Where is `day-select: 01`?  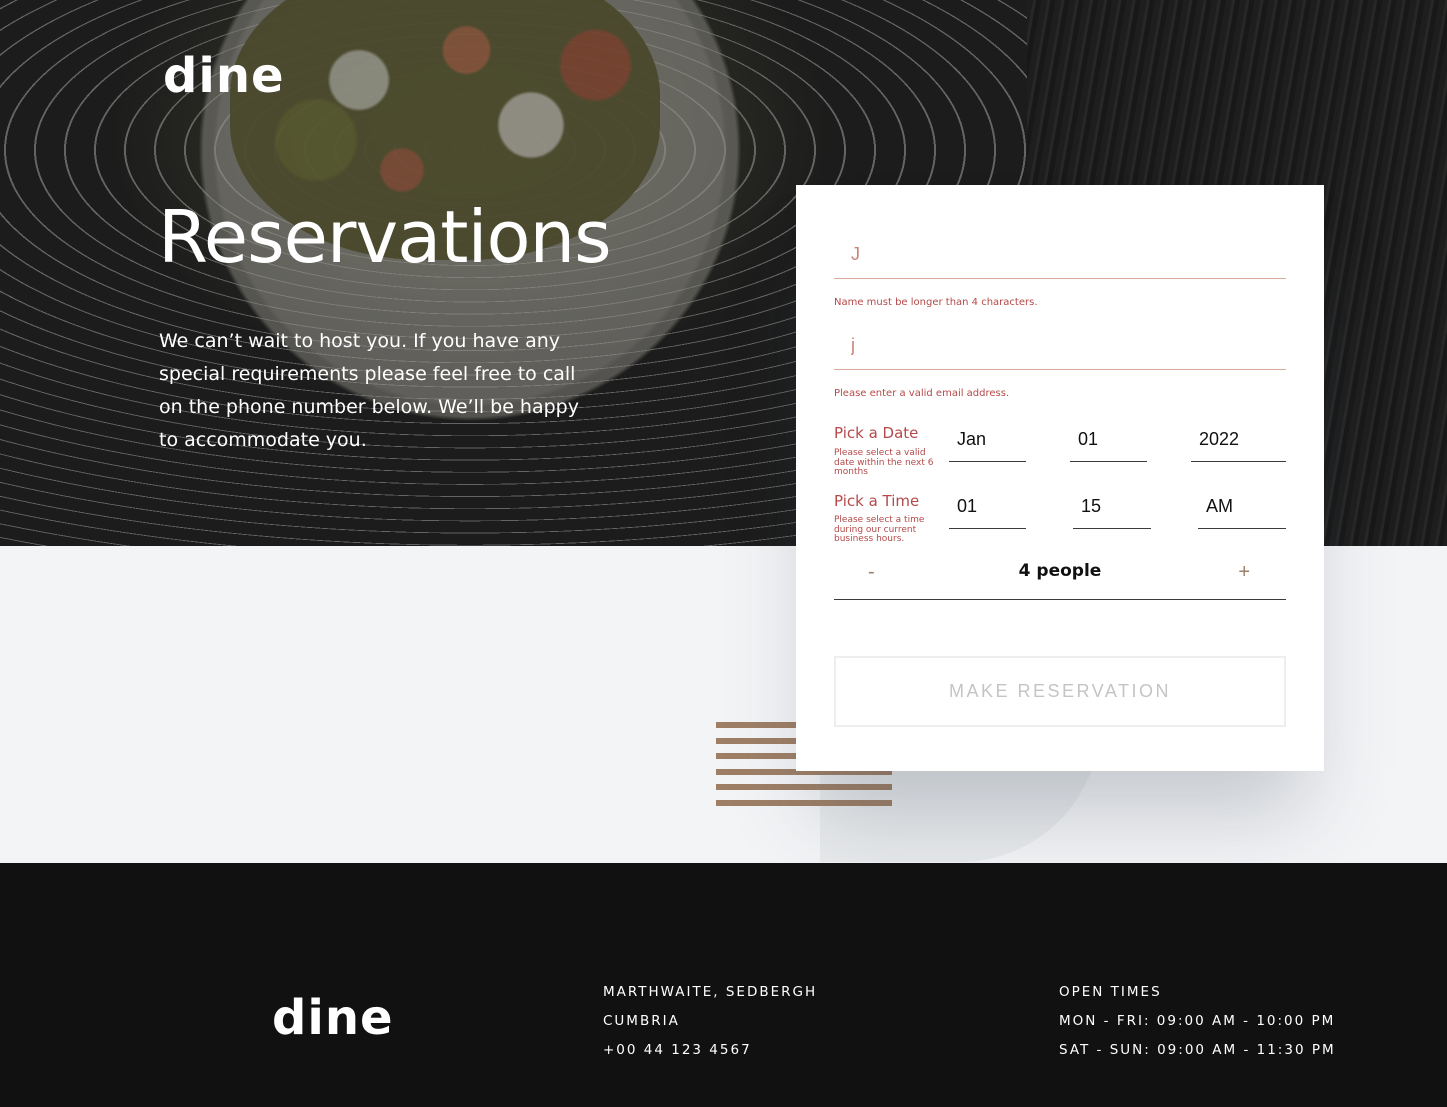 day-select: 01 is located at coordinates (1108, 442).